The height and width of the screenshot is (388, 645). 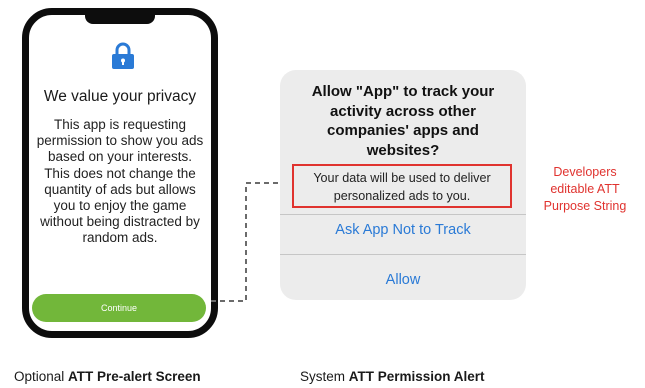 What do you see at coordinates (120, 19) in the screenshot?
I see `phone-notch` at bounding box center [120, 19].